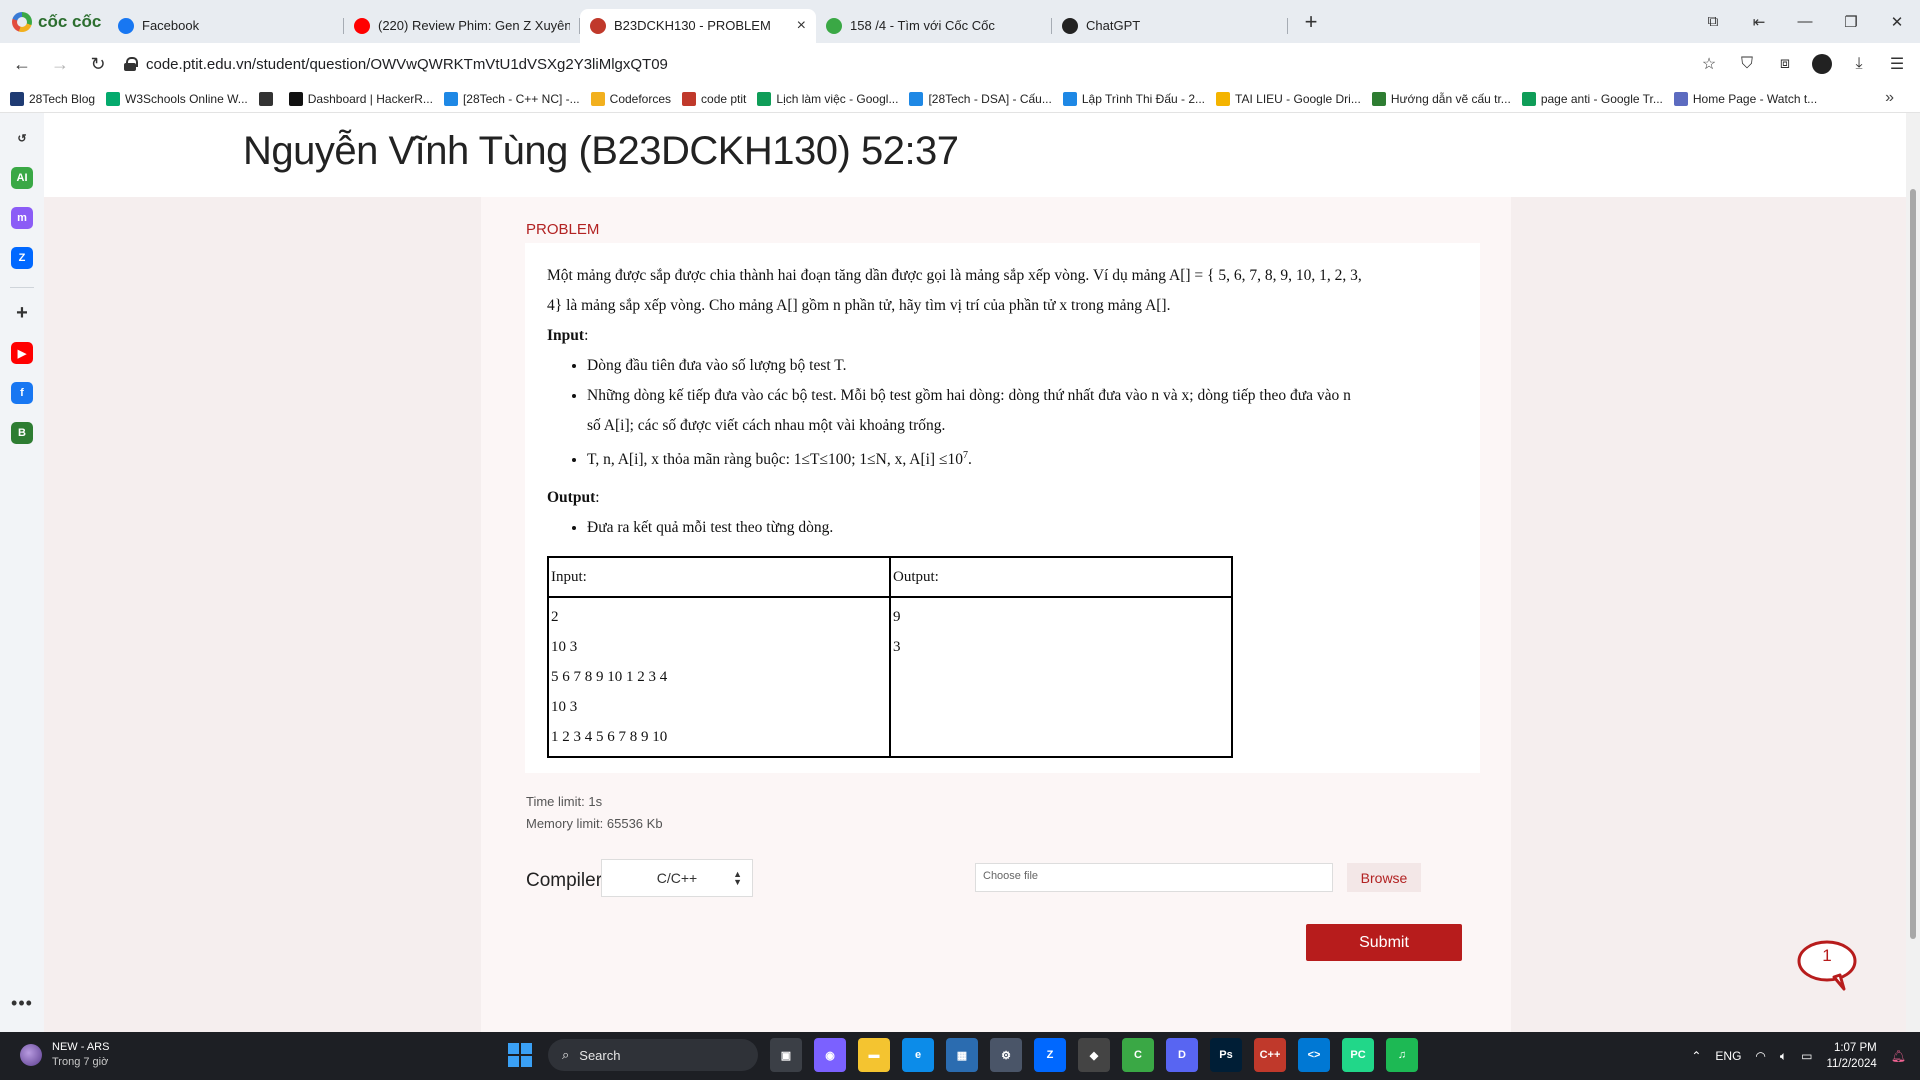  What do you see at coordinates (630, 98) in the screenshot?
I see `bookmark-item: Codeforces` at bounding box center [630, 98].